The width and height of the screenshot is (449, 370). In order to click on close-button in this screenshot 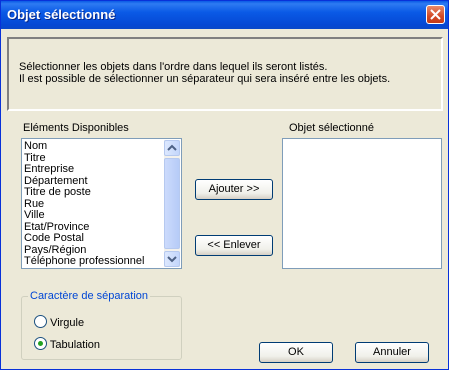, I will do `click(435, 14)`.